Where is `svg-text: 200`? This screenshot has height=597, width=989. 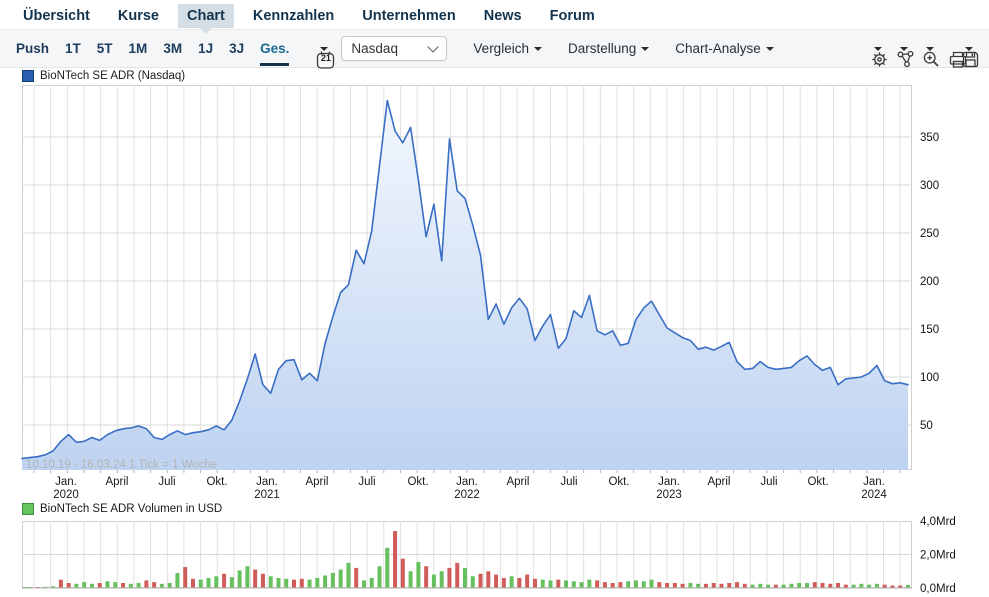 svg-text: 200 is located at coordinates (929, 282).